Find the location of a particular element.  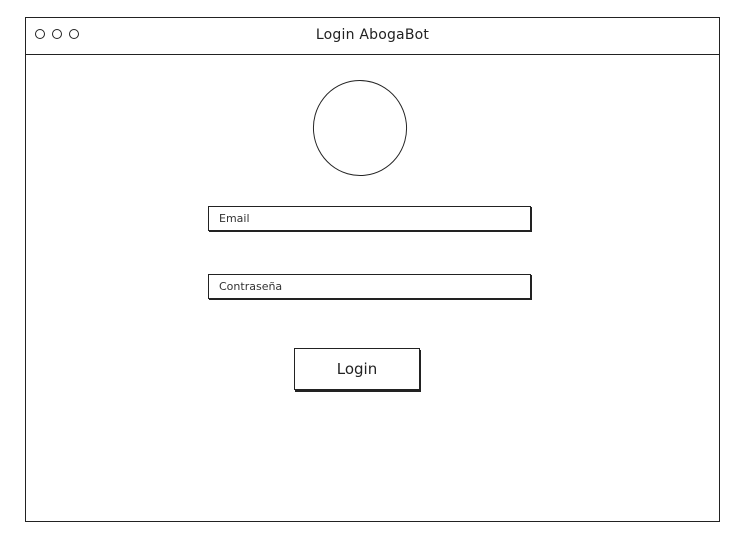

window-title: Login AbogaBot is located at coordinates (372, 35).